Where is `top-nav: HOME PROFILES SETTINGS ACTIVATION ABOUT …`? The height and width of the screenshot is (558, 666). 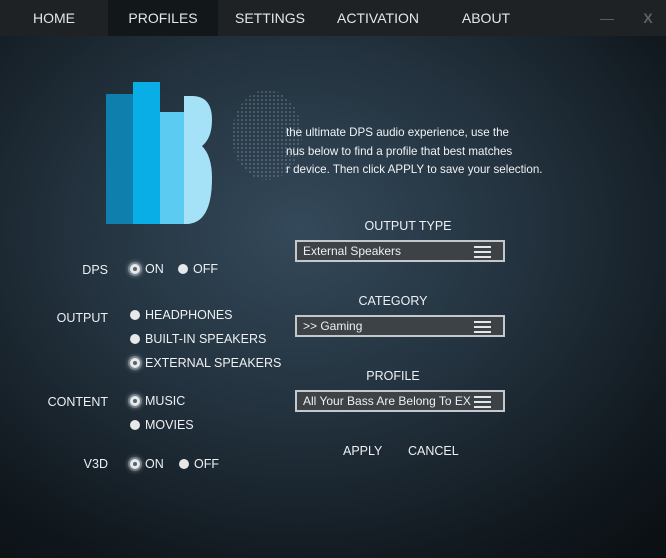
top-nav: HOME PROFILES SETTINGS ACTIVATION ABOUT … is located at coordinates (333, 18).